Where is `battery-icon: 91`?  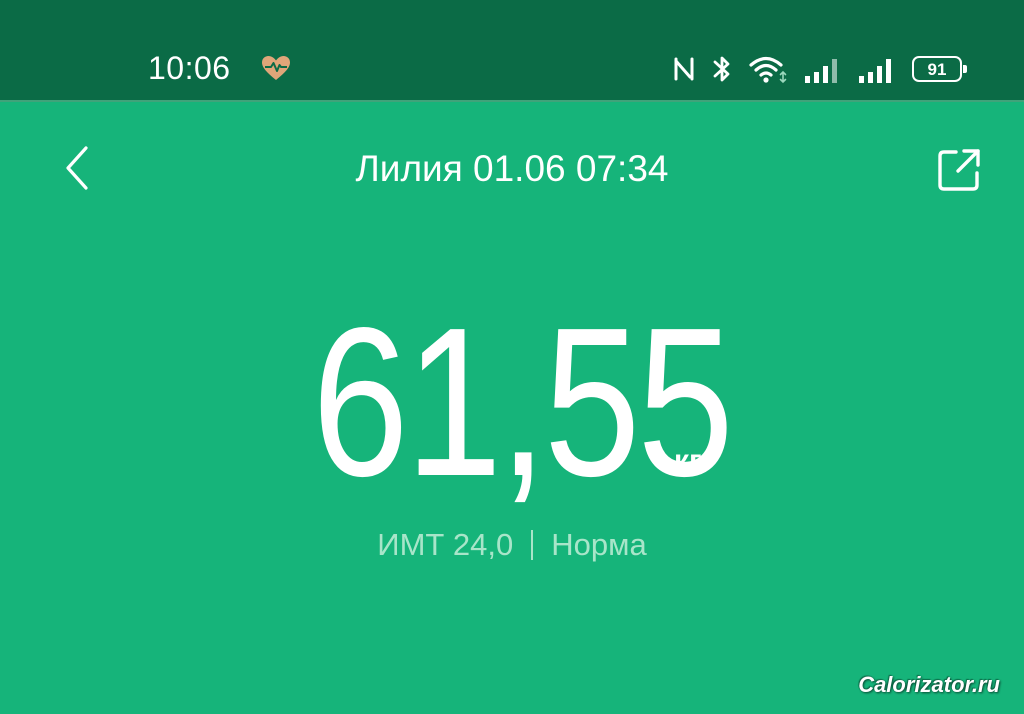
battery-icon: 91 is located at coordinates (939, 69).